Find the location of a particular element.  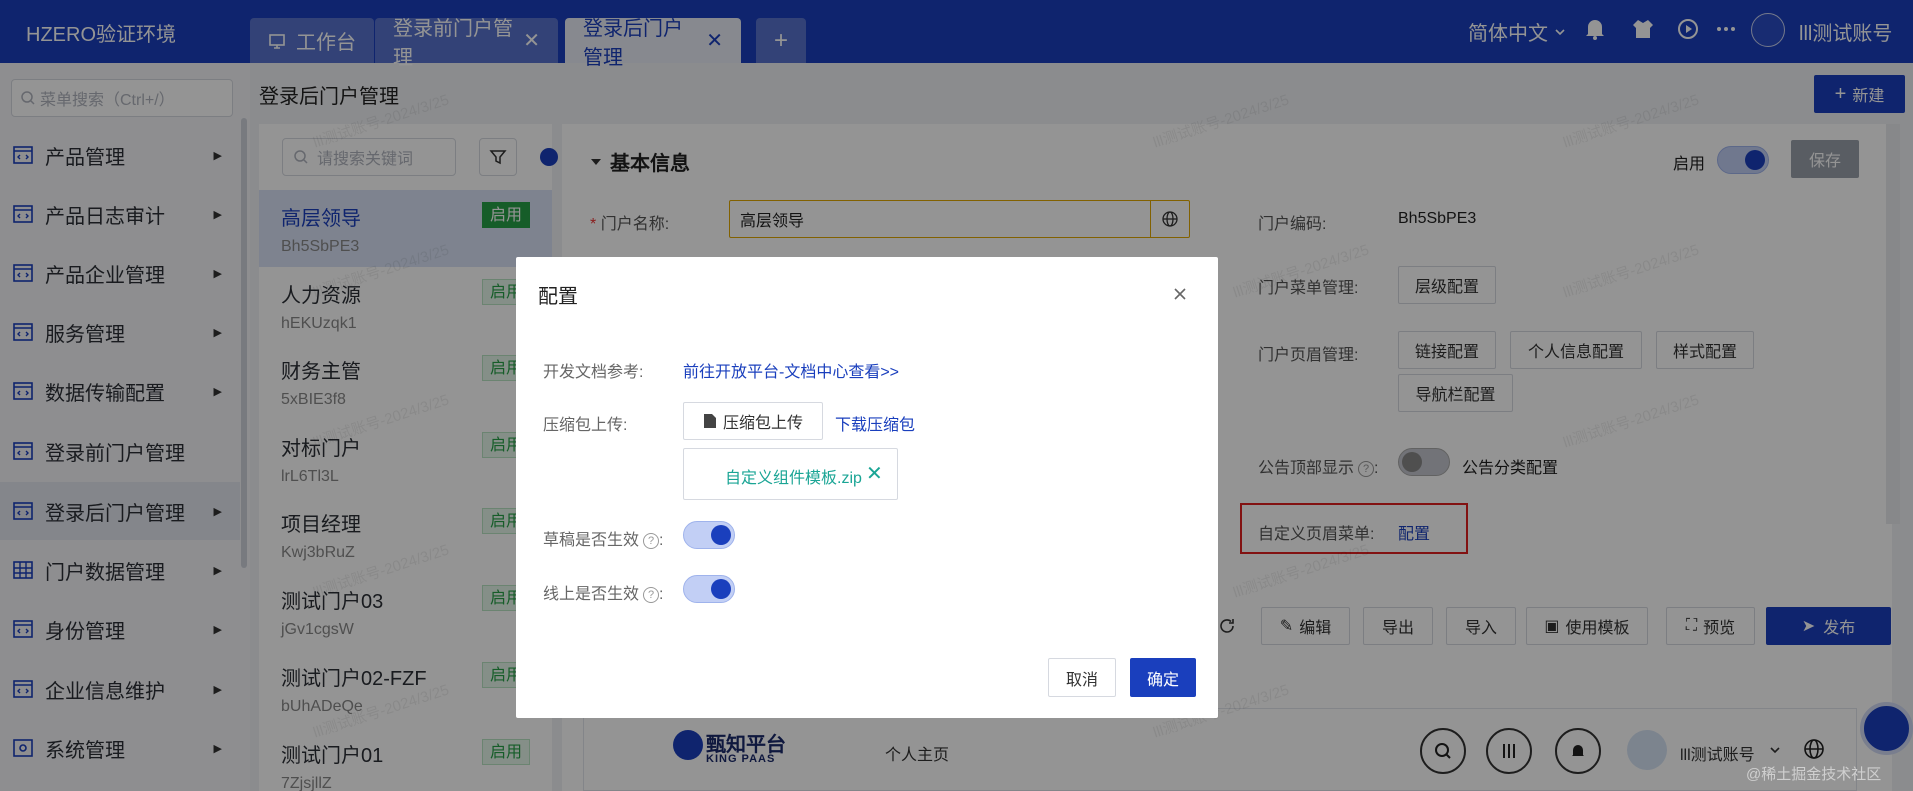

remove-file-icon: ✕ is located at coordinates (874, 473).